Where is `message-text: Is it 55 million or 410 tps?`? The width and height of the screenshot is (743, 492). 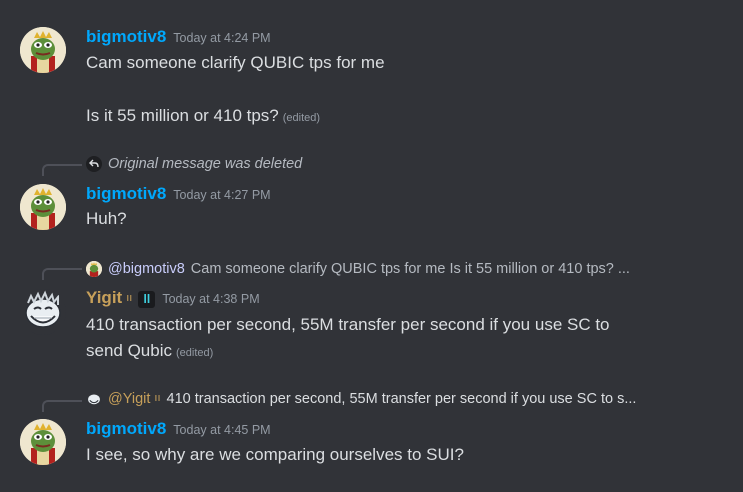
message-text: Is it 55 million or 410 tps? is located at coordinates (182, 115).